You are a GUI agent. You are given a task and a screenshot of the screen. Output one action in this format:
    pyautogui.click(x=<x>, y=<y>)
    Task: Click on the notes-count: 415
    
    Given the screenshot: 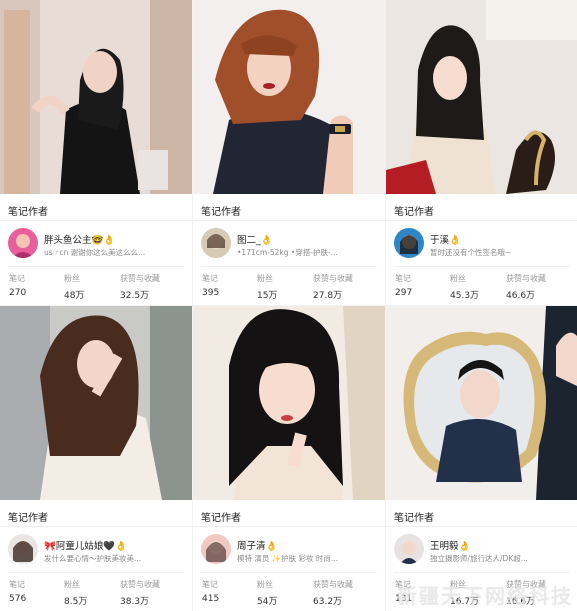 What is the action you would take?
    pyautogui.click(x=211, y=599)
    